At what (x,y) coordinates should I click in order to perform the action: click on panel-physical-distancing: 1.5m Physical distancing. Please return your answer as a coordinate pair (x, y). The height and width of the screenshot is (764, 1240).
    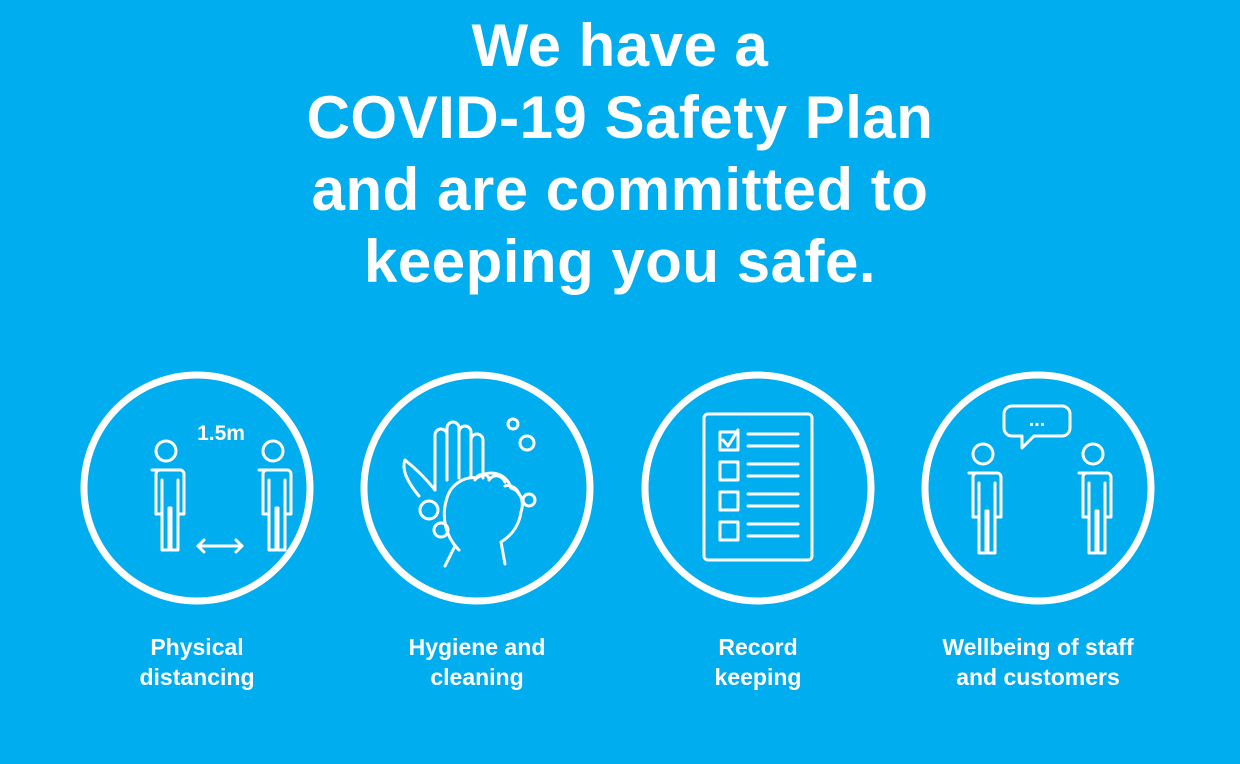
    Looking at the image, I should click on (197, 535).